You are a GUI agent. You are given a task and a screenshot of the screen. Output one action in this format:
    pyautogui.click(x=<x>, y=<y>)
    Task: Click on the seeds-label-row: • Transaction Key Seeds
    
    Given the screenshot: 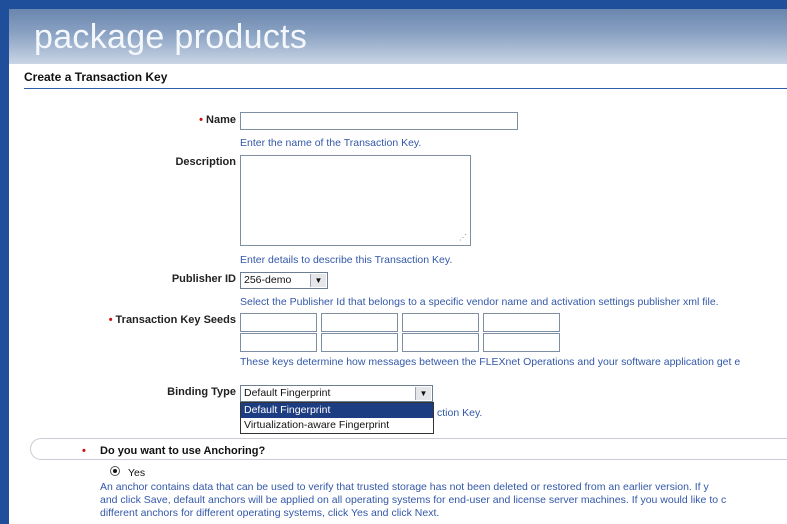 What is the action you would take?
    pyautogui.click(x=148, y=320)
    